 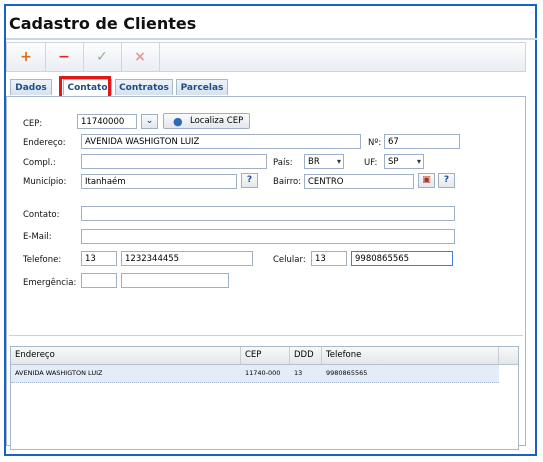 What do you see at coordinates (99, 258) in the screenshot?
I see `telefone-ddd-input: 13` at bounding box center [99, 258].